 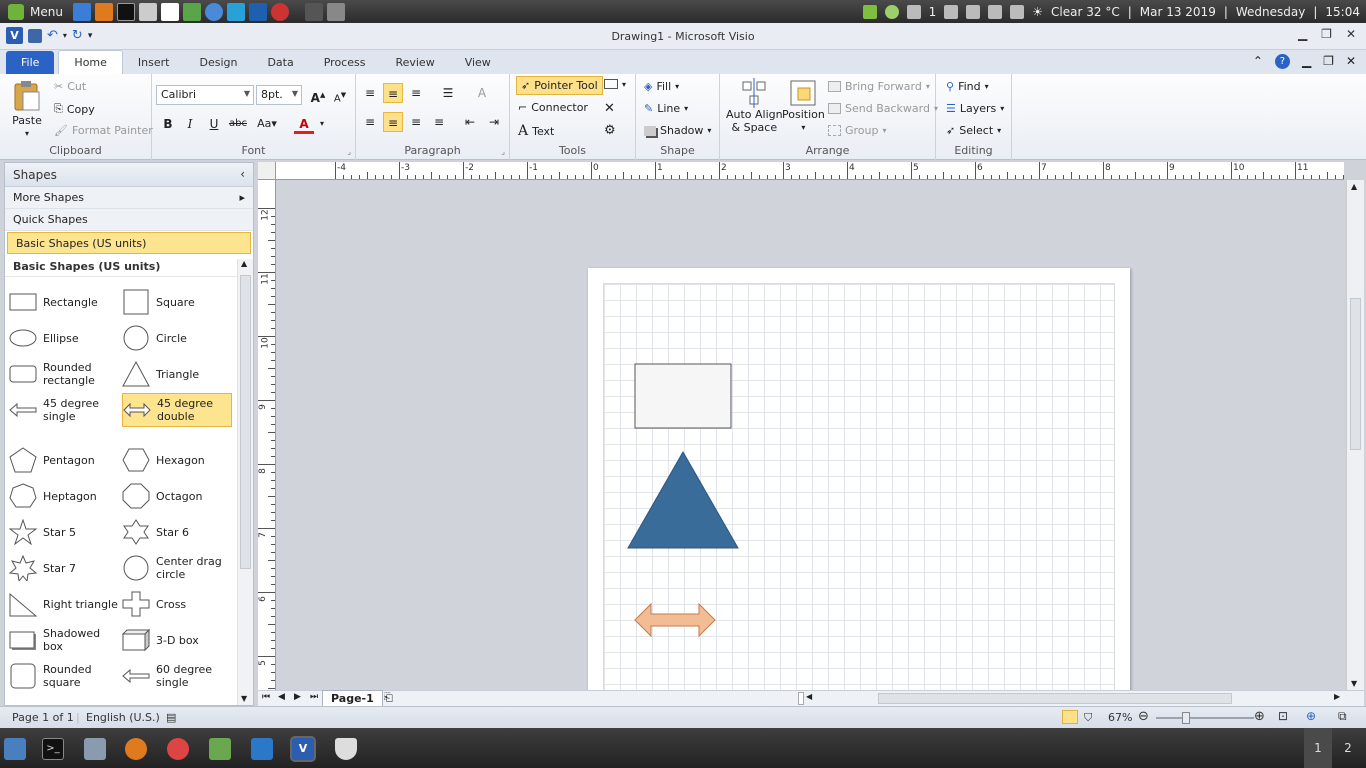 I want to click on prev-page-icon: ◀, so click(x=281, y=697).